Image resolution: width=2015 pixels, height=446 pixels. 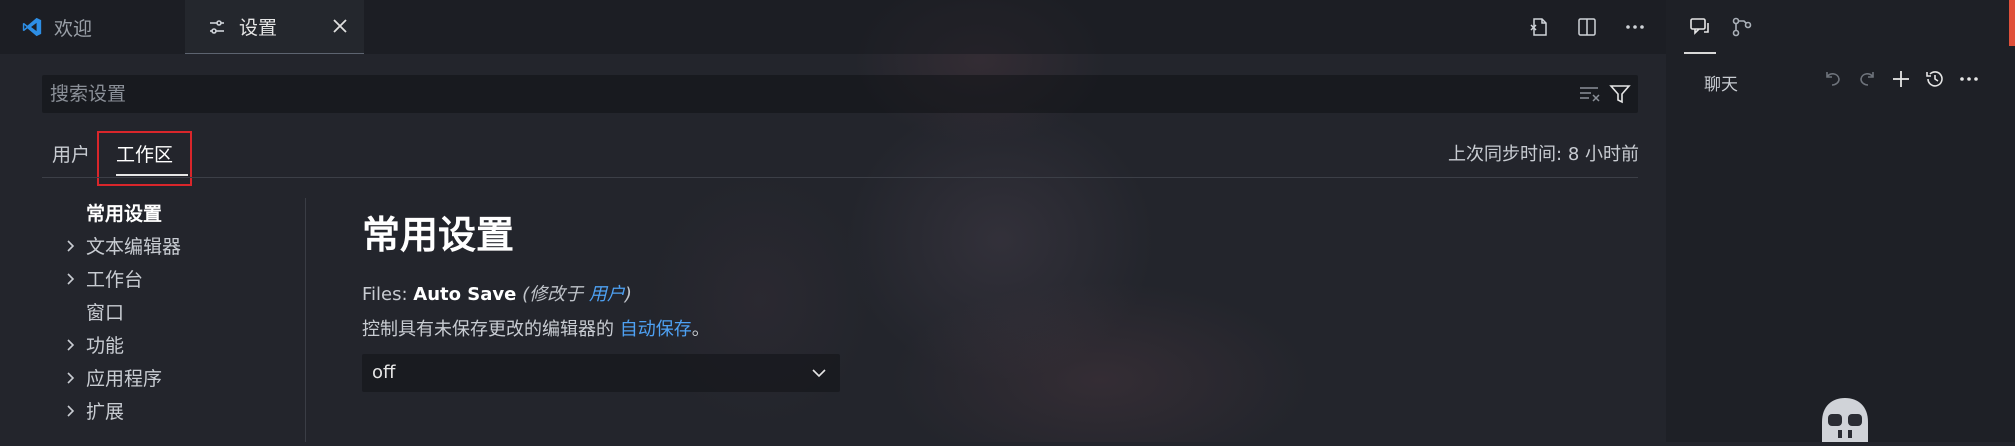 What do you see at coordinates (1867, 79) in the screenshot?
I see `redo-icon` at bounding box center [1867, 79].